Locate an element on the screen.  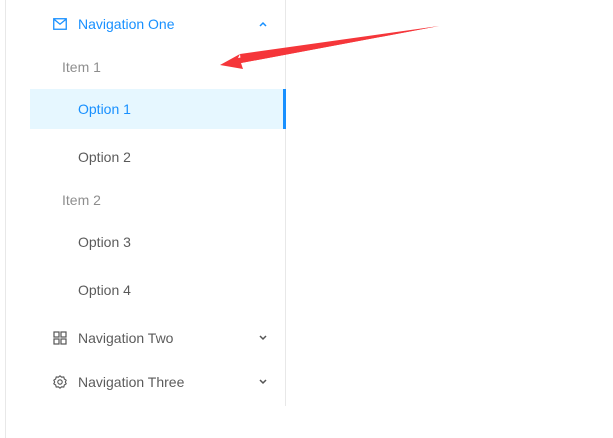
submenu-navigation-three: Navigation Three is located at coordinates (157, 382).